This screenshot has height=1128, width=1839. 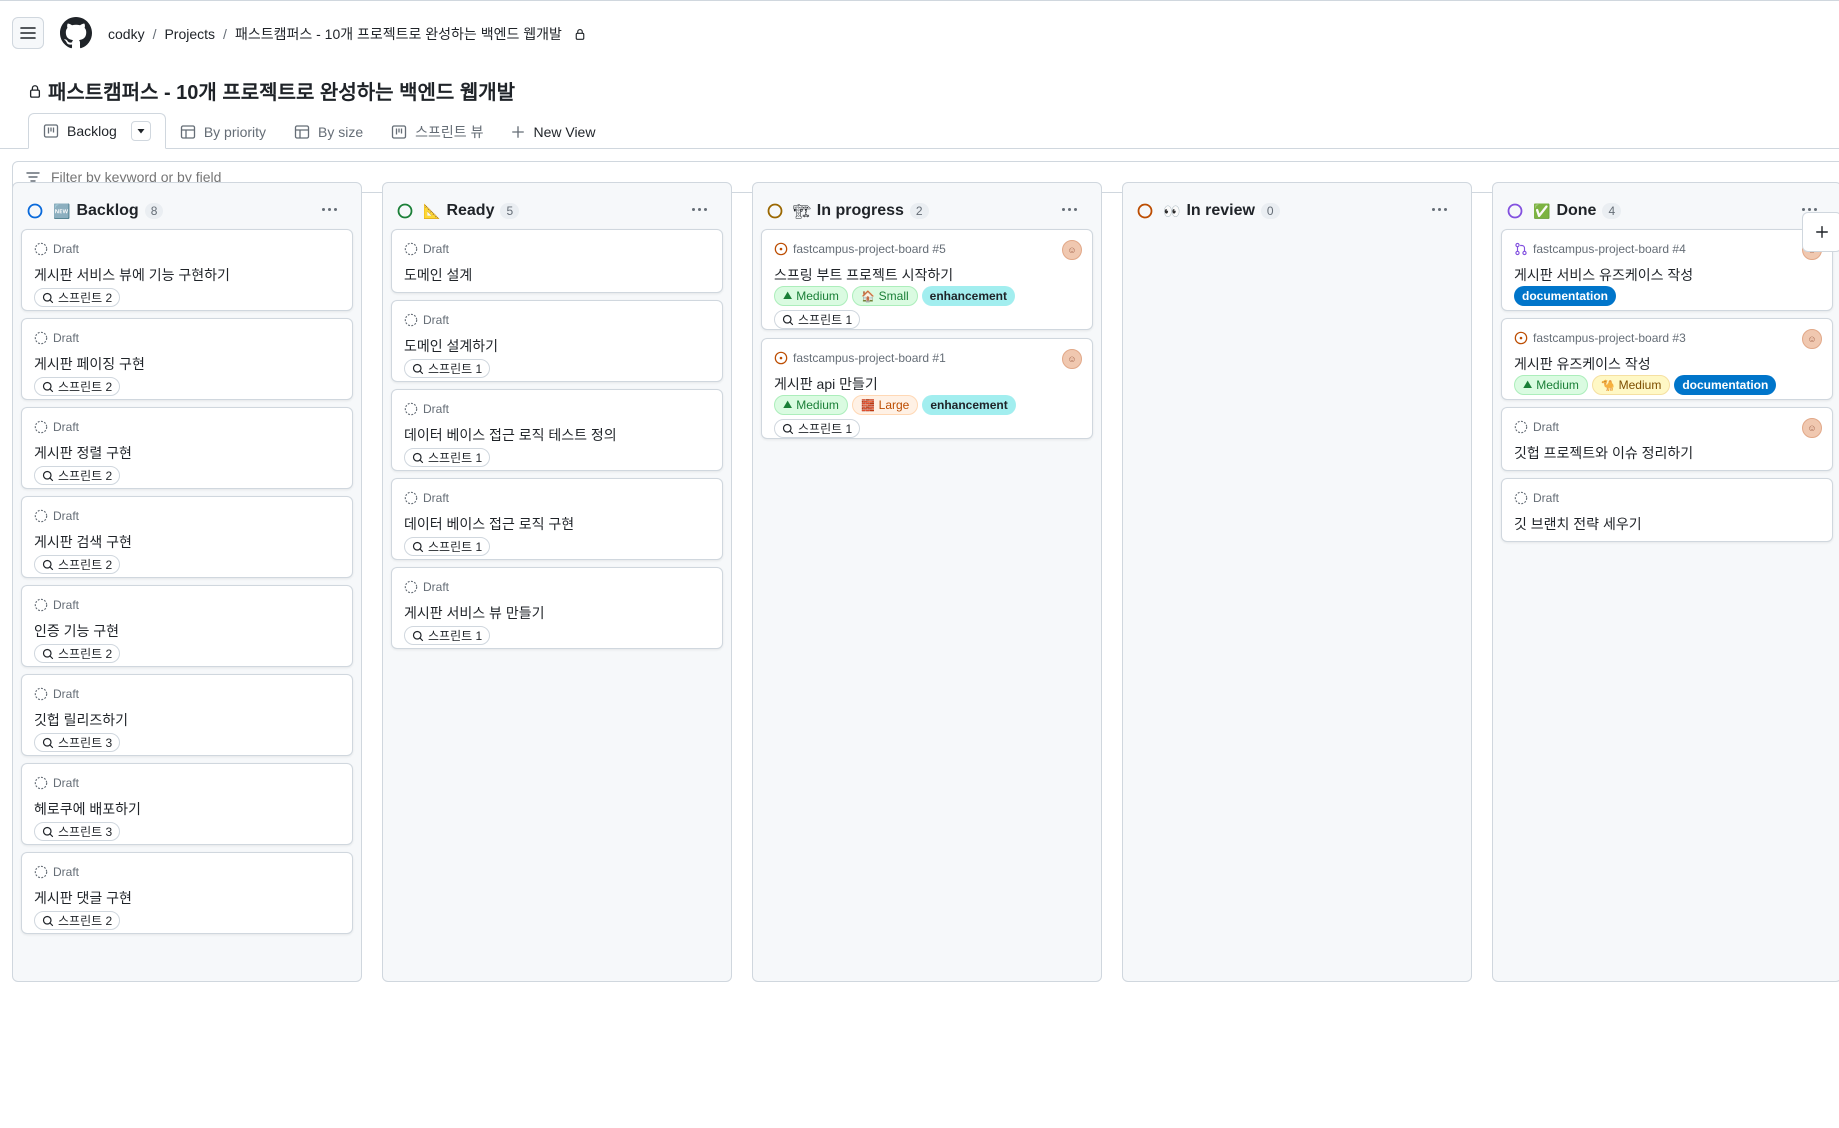 I want to click on card-labels: ⛰ Medium 🧱 Large enhancement, so click(x=895, y=405).